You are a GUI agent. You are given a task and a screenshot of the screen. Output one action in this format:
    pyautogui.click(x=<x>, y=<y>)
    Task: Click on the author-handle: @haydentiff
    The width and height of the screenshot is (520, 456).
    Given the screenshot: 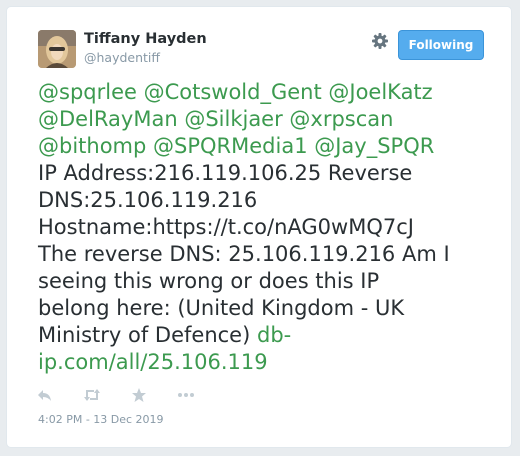 What is the action you would take?
    pyautogui.click(x=122, y=57)
    